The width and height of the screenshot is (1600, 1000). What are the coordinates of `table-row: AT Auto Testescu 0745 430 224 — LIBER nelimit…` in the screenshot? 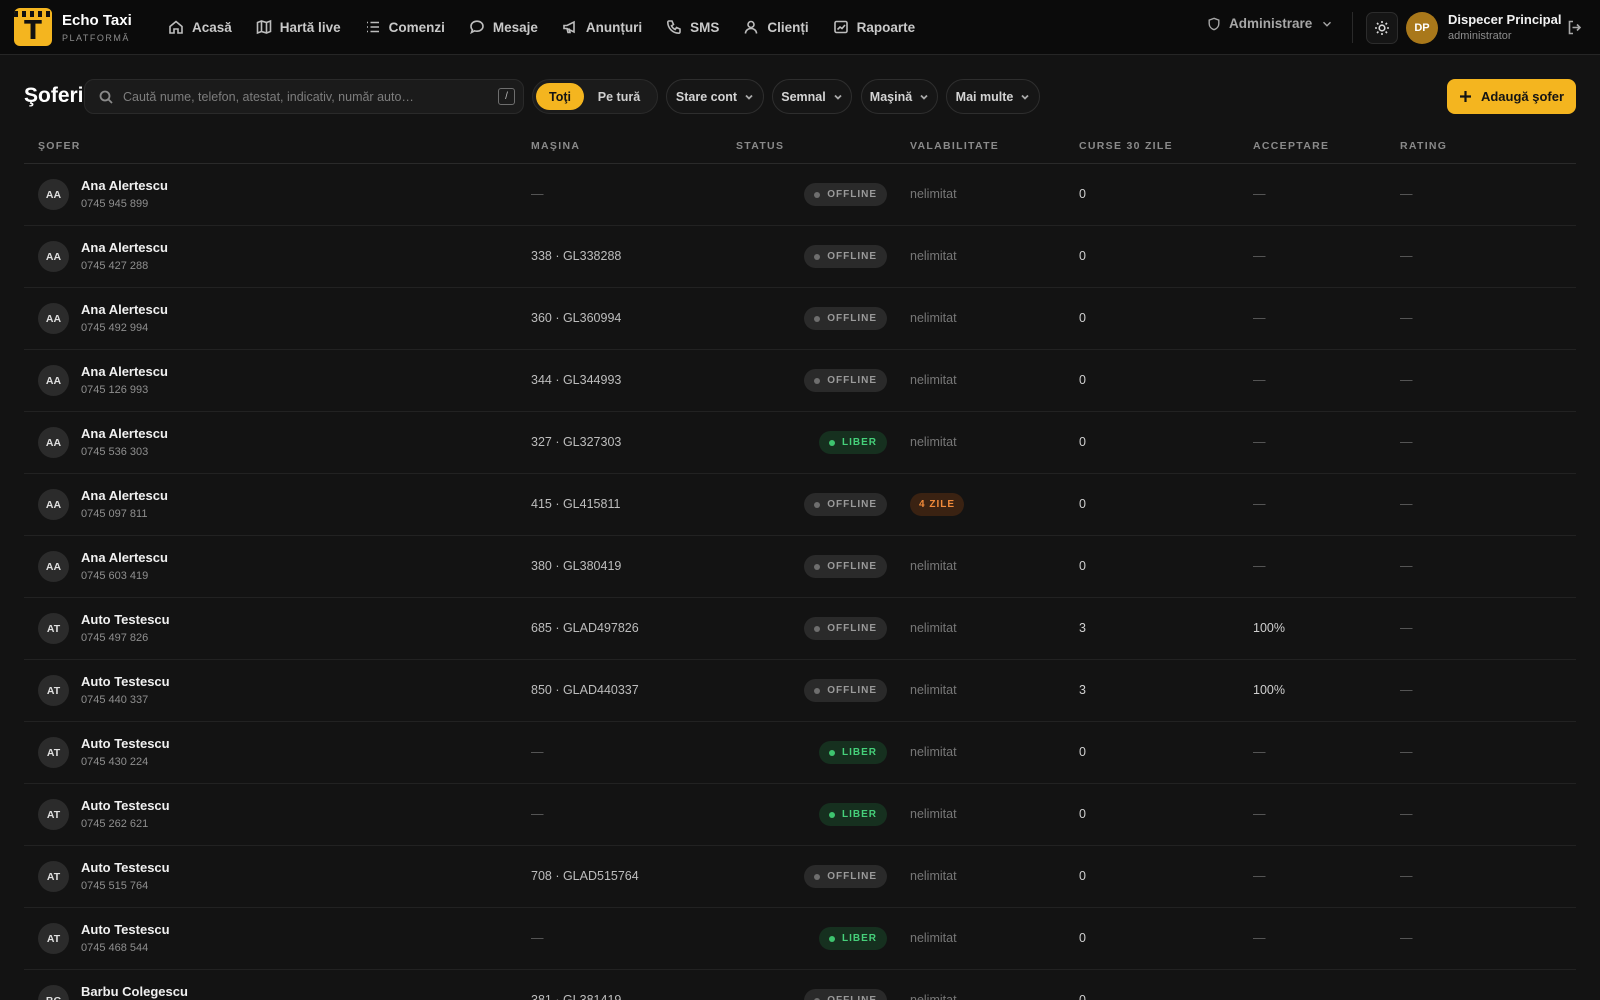 It's located at (800, 753).